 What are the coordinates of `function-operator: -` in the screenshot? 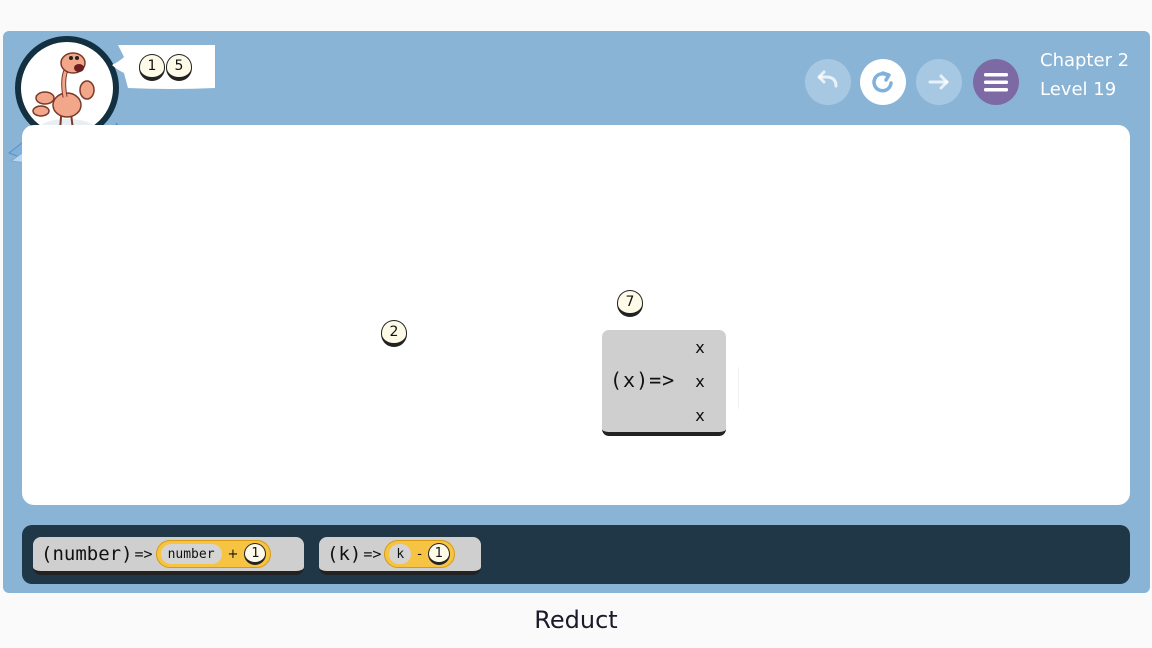 It's located at (419, 554).